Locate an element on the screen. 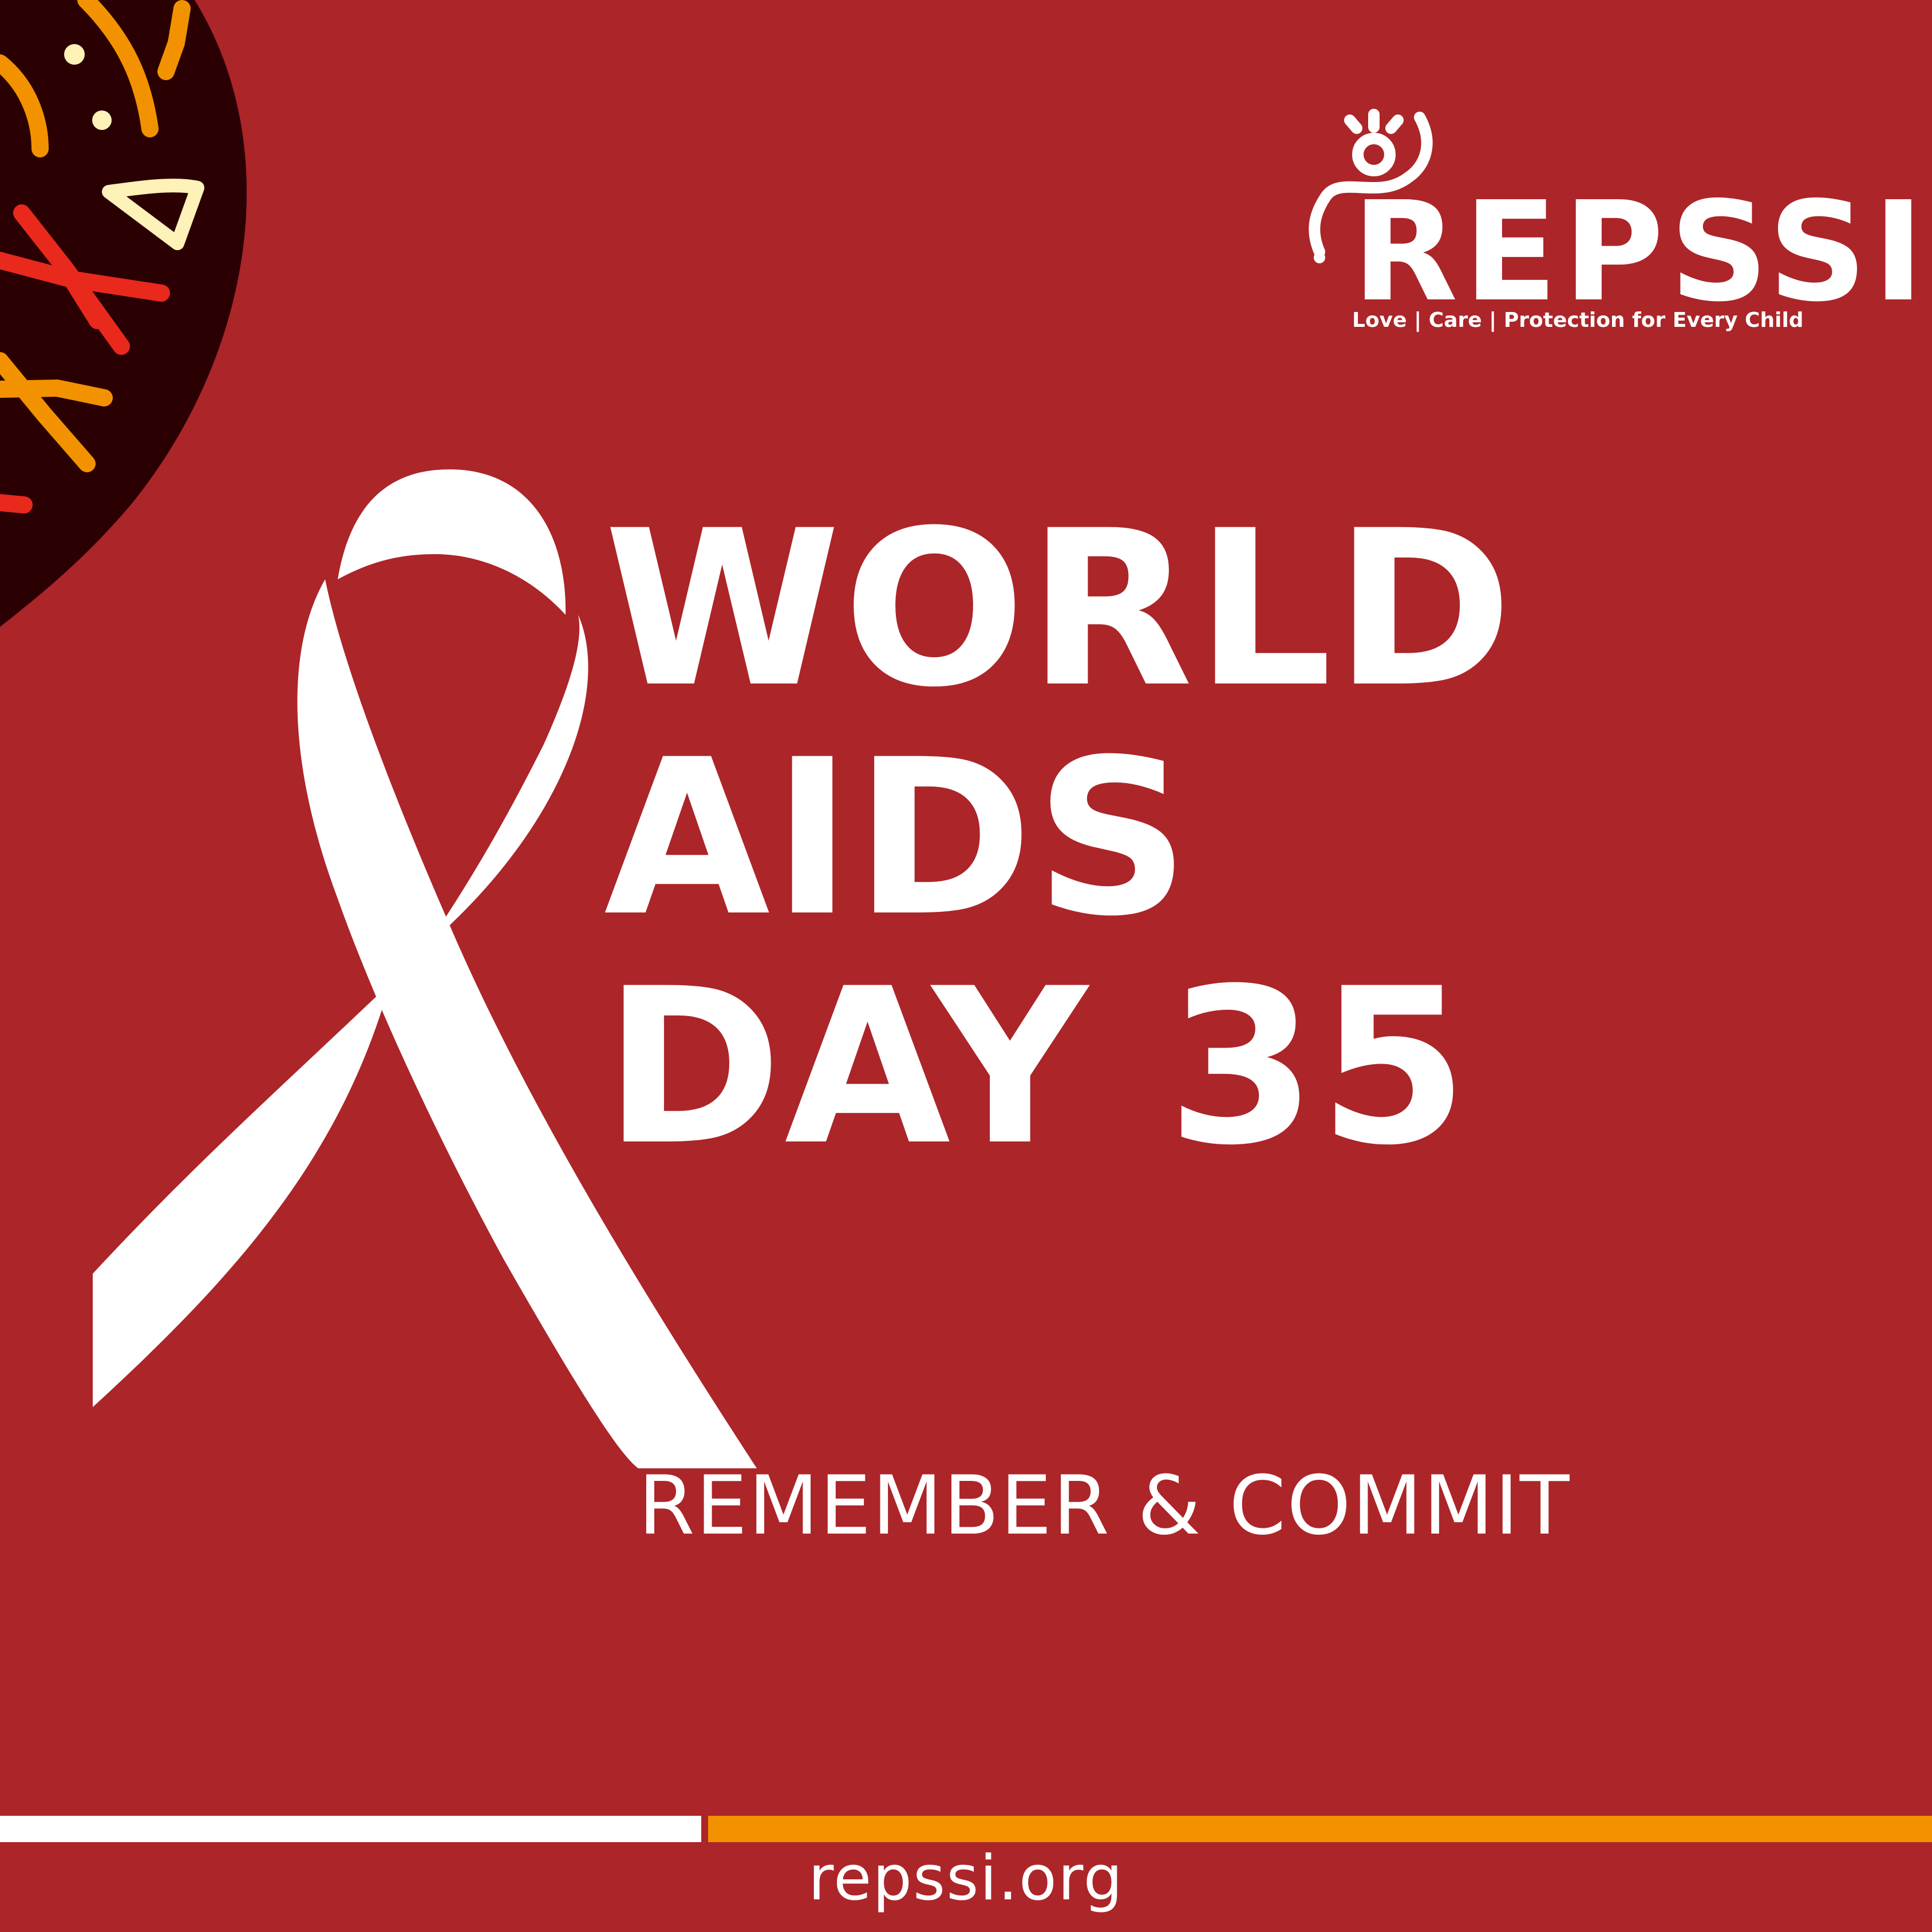 This screenshot has height=1932, width=1932. subtitle: REMEMBER & COMMIT is located at coordinates (1104, 1506).